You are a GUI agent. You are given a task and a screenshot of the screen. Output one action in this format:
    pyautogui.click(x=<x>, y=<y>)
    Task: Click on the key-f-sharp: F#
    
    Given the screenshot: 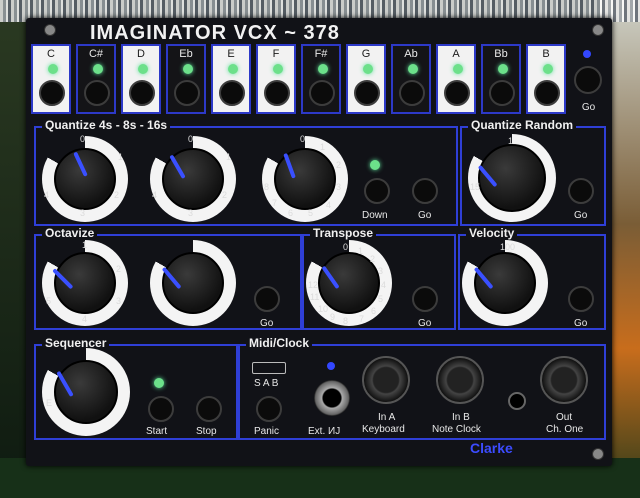 What is the action you would take?
    pyautogui.click(x=321, y=79)
    